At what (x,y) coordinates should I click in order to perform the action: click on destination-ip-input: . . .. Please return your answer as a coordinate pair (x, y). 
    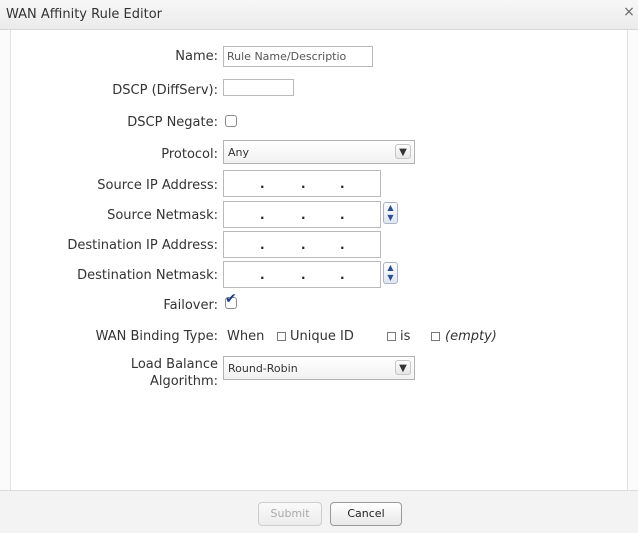
    Looking at the image, I should click on (302, 244).